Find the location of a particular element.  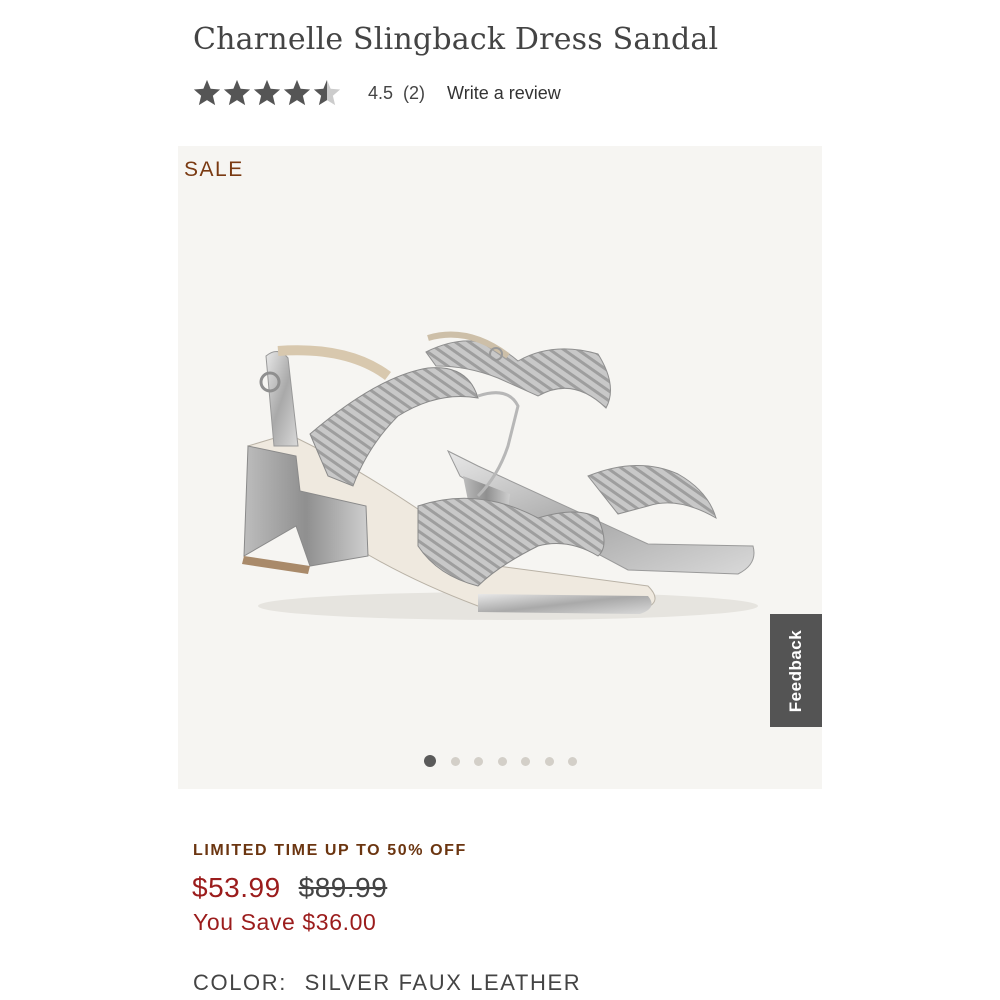

rating-row: 4.5 (2) Write a review is located at coordinates (376, 93).